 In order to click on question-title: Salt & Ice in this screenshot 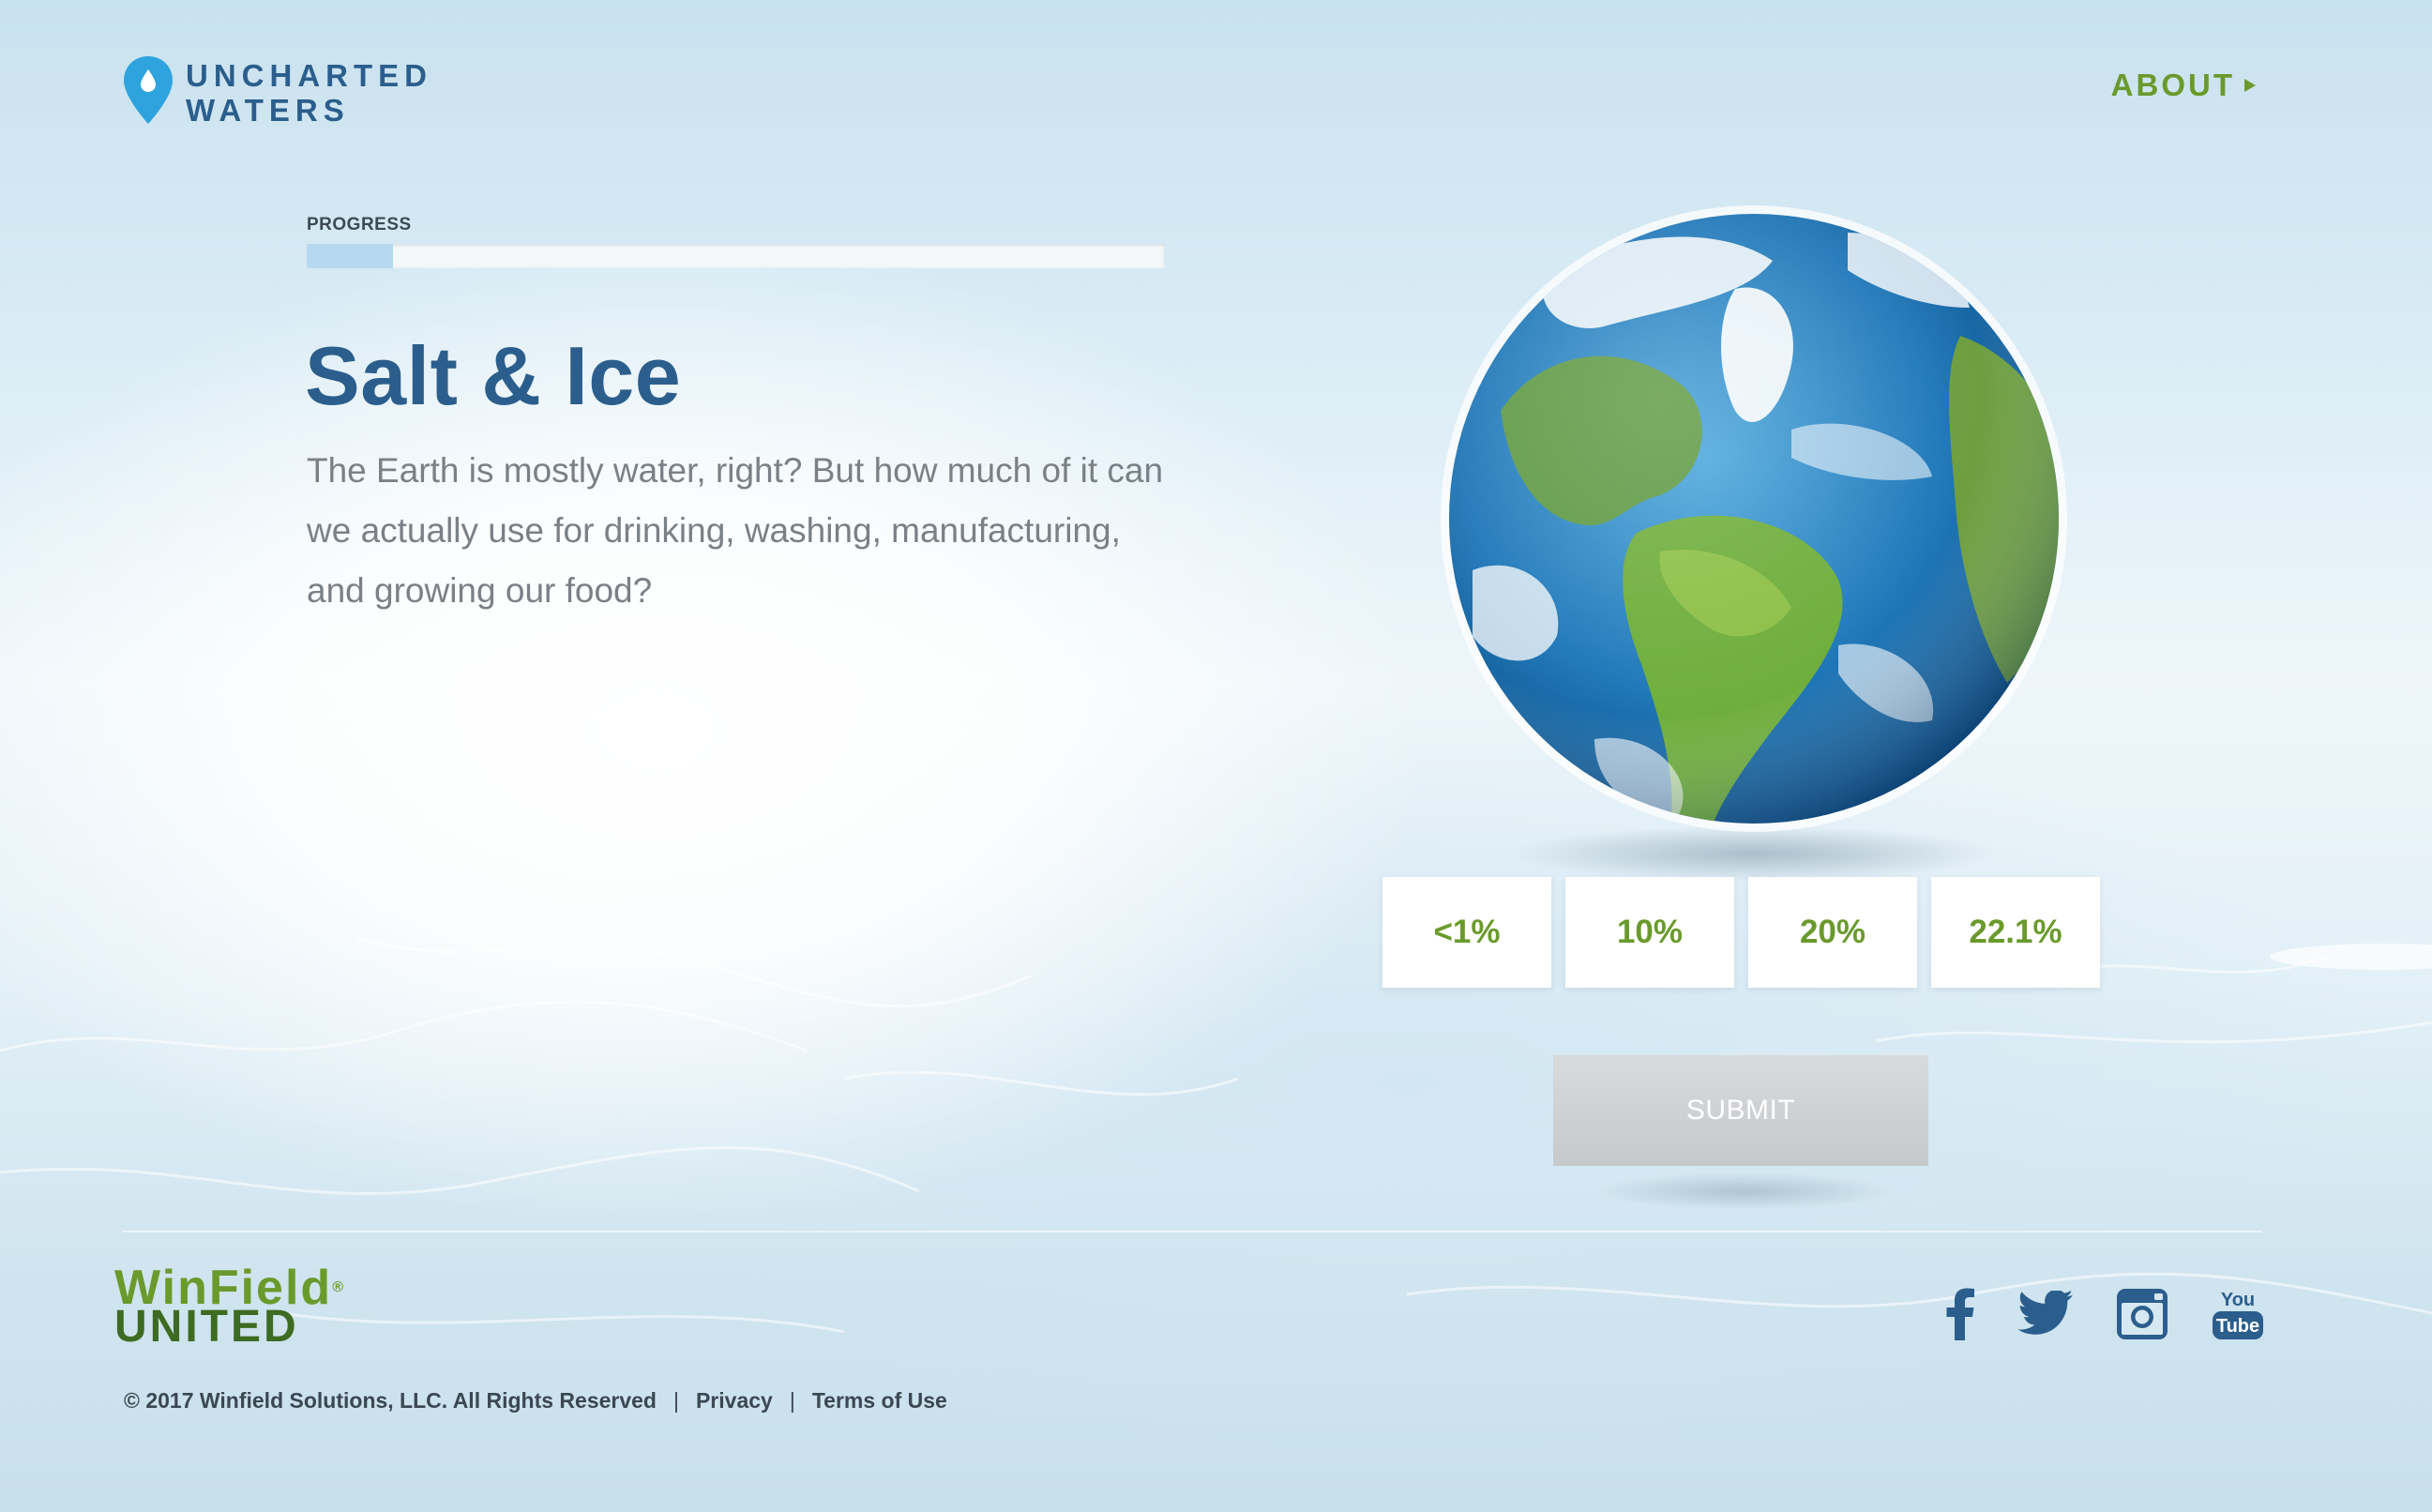, I will do `click(494, 375)`.